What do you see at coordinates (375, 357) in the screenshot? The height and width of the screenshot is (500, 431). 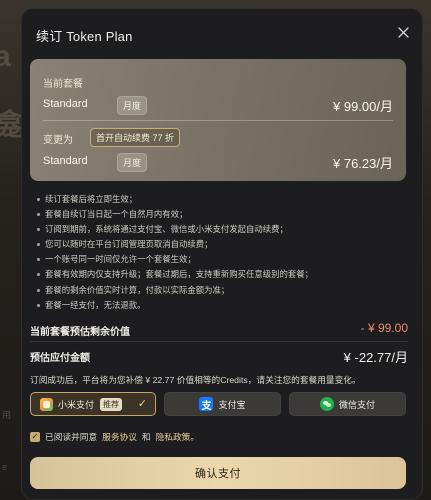 I see `amount-due-value: ¥ -22.77/月` at bounding box center [375, 357].